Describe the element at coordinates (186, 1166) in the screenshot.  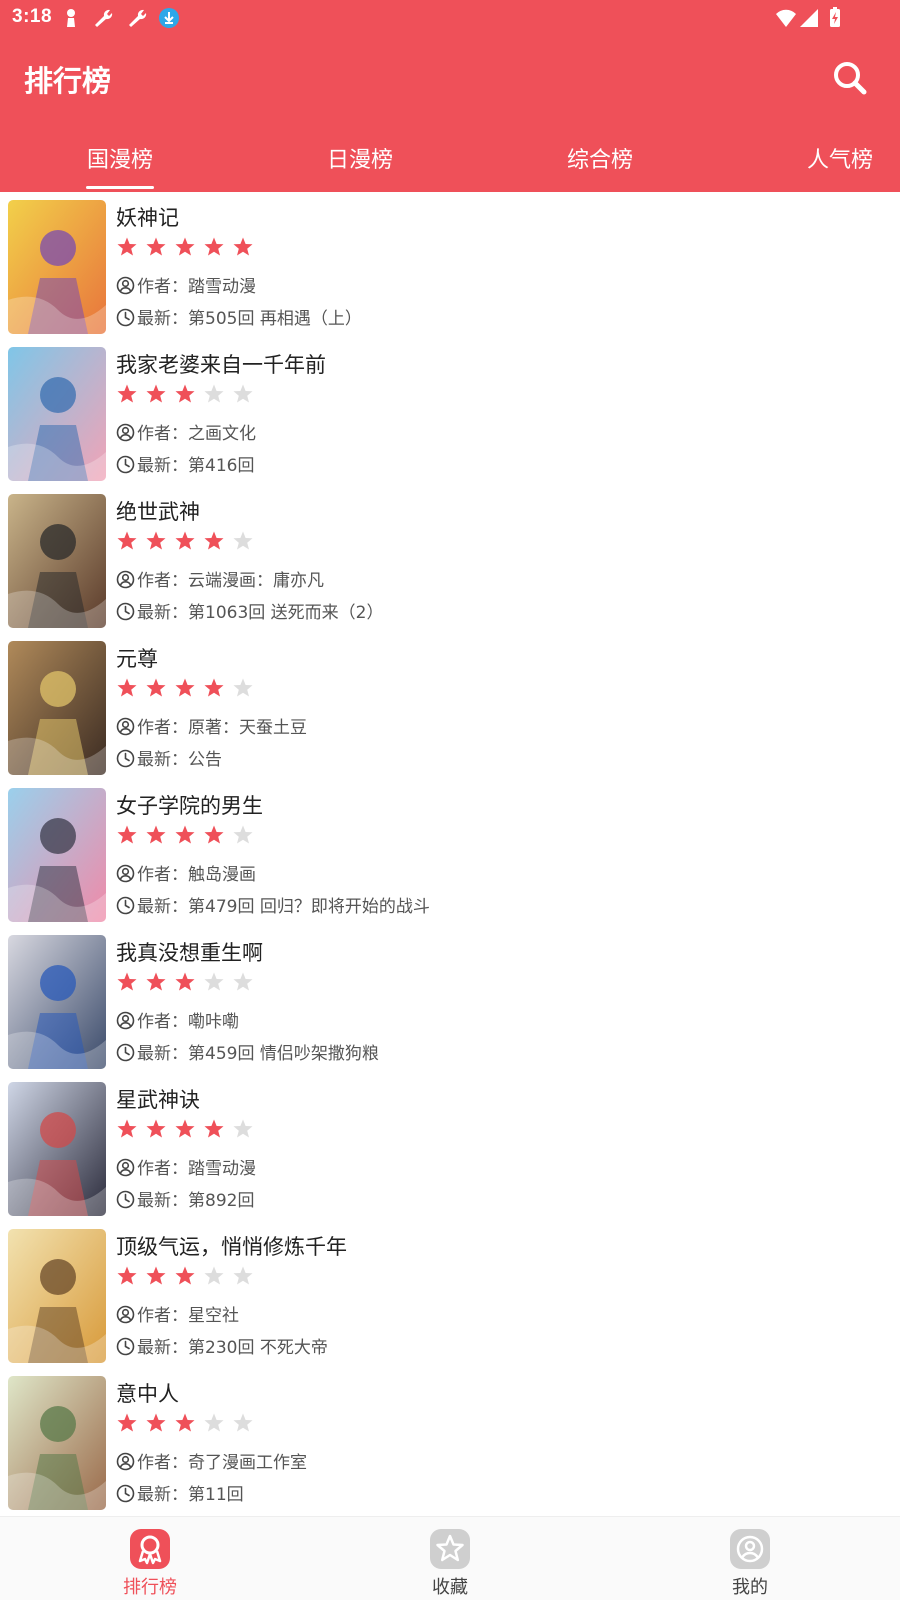
I see `comic-author: 作者：踏雪动漫` at that location.